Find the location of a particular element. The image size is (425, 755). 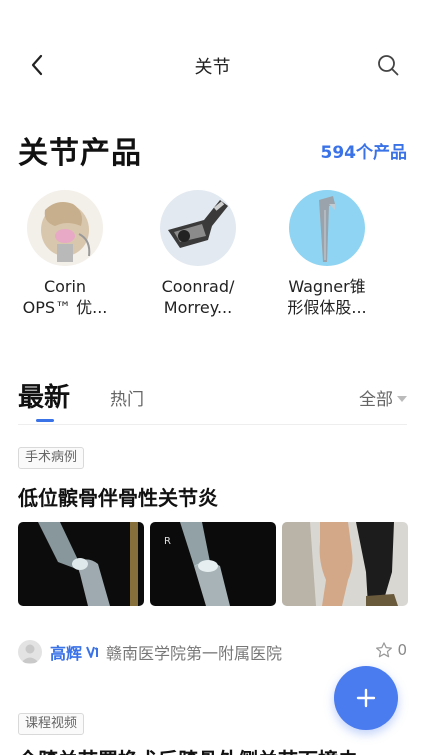

author-organization: 赣南医学院第一附属医院 is located at coordinates (194, 653).